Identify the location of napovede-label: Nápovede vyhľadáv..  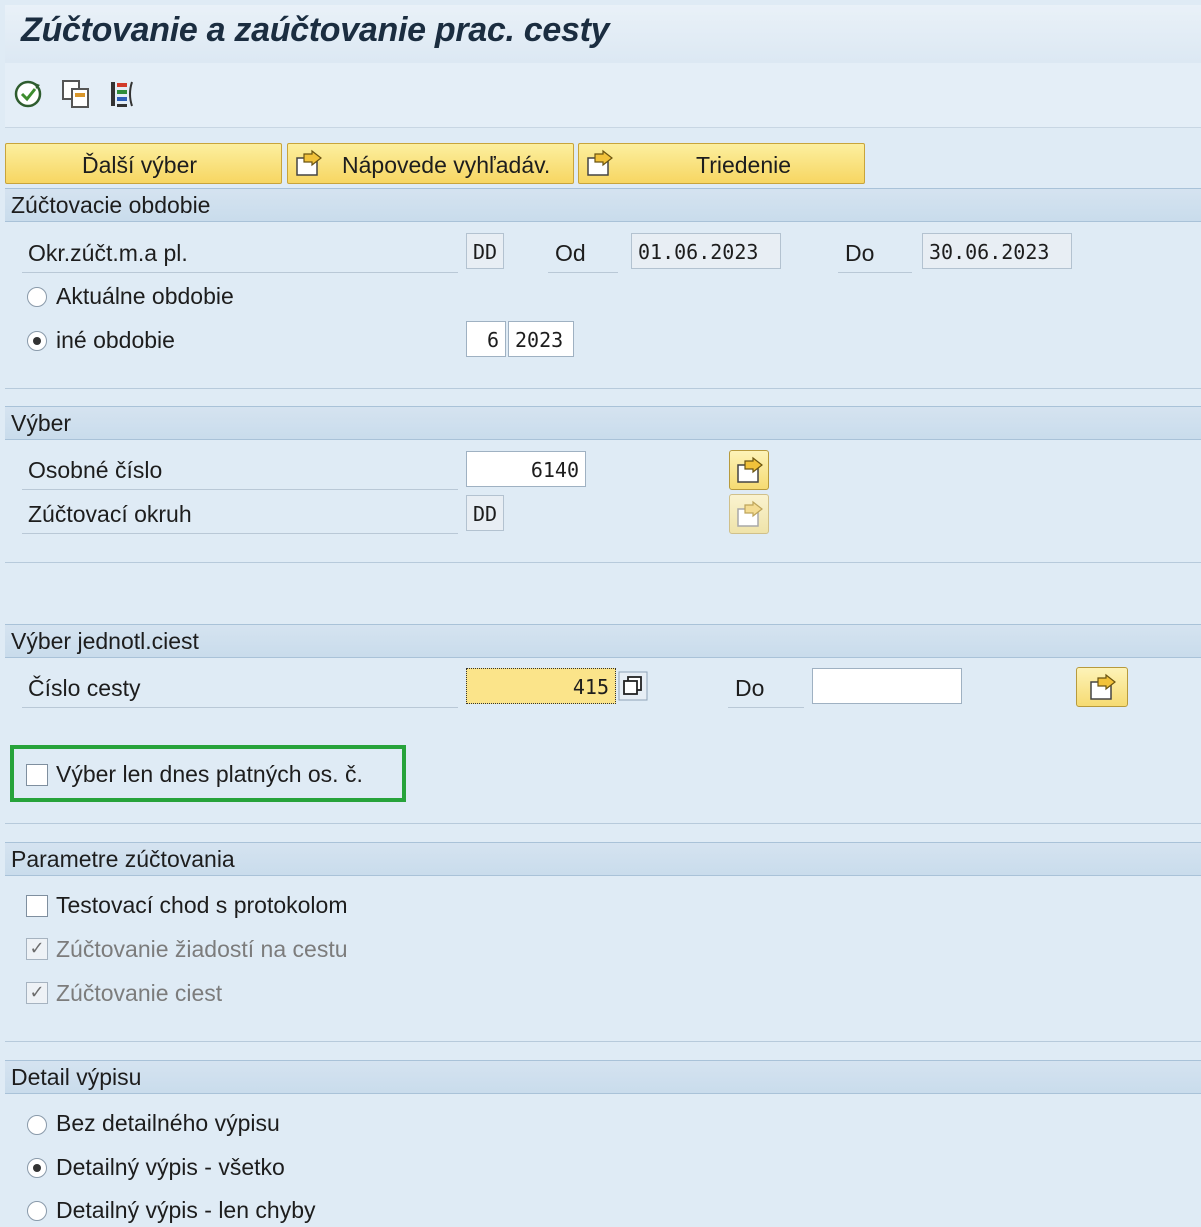
(446, 165).